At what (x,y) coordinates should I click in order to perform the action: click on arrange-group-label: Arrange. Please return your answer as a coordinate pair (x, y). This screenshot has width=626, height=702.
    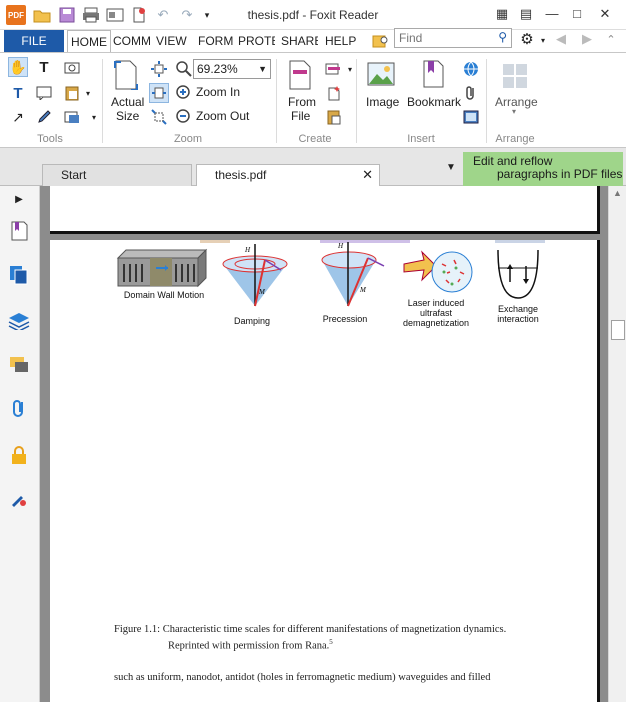
    Looking at the image, I should click on (515, 139).